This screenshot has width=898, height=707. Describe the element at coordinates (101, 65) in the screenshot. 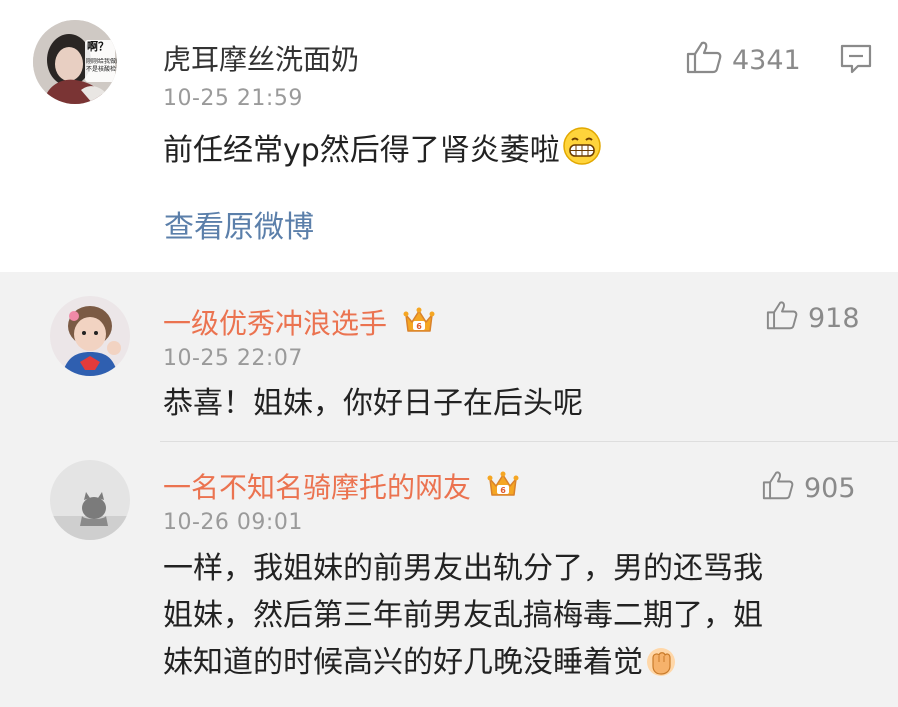

I see `avatar-subcaption: 刚刚给我做的 不是核酸检测` at that location.